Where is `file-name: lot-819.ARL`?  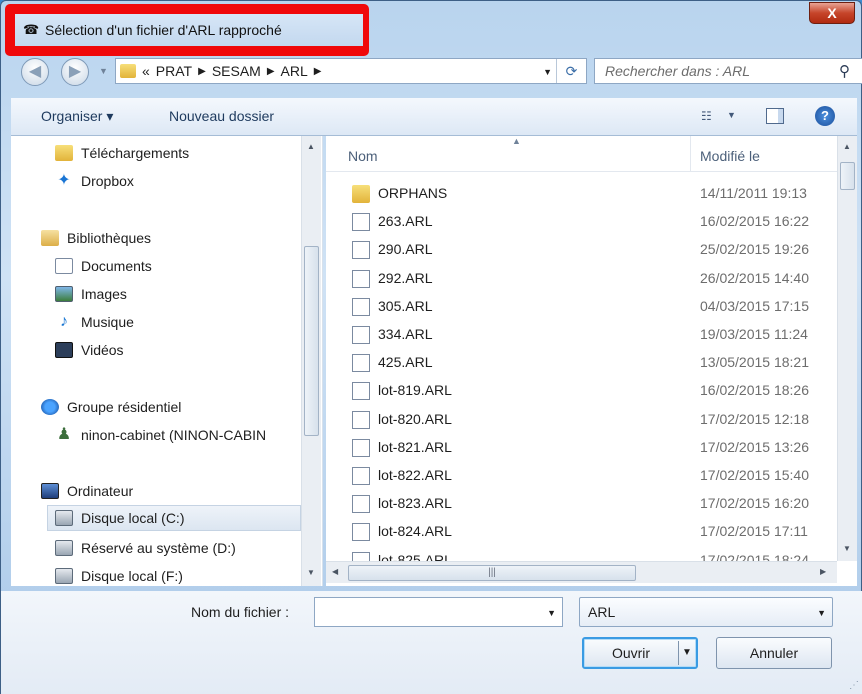
file-name: lot-819.ARL is located at coordinates (415, 390).